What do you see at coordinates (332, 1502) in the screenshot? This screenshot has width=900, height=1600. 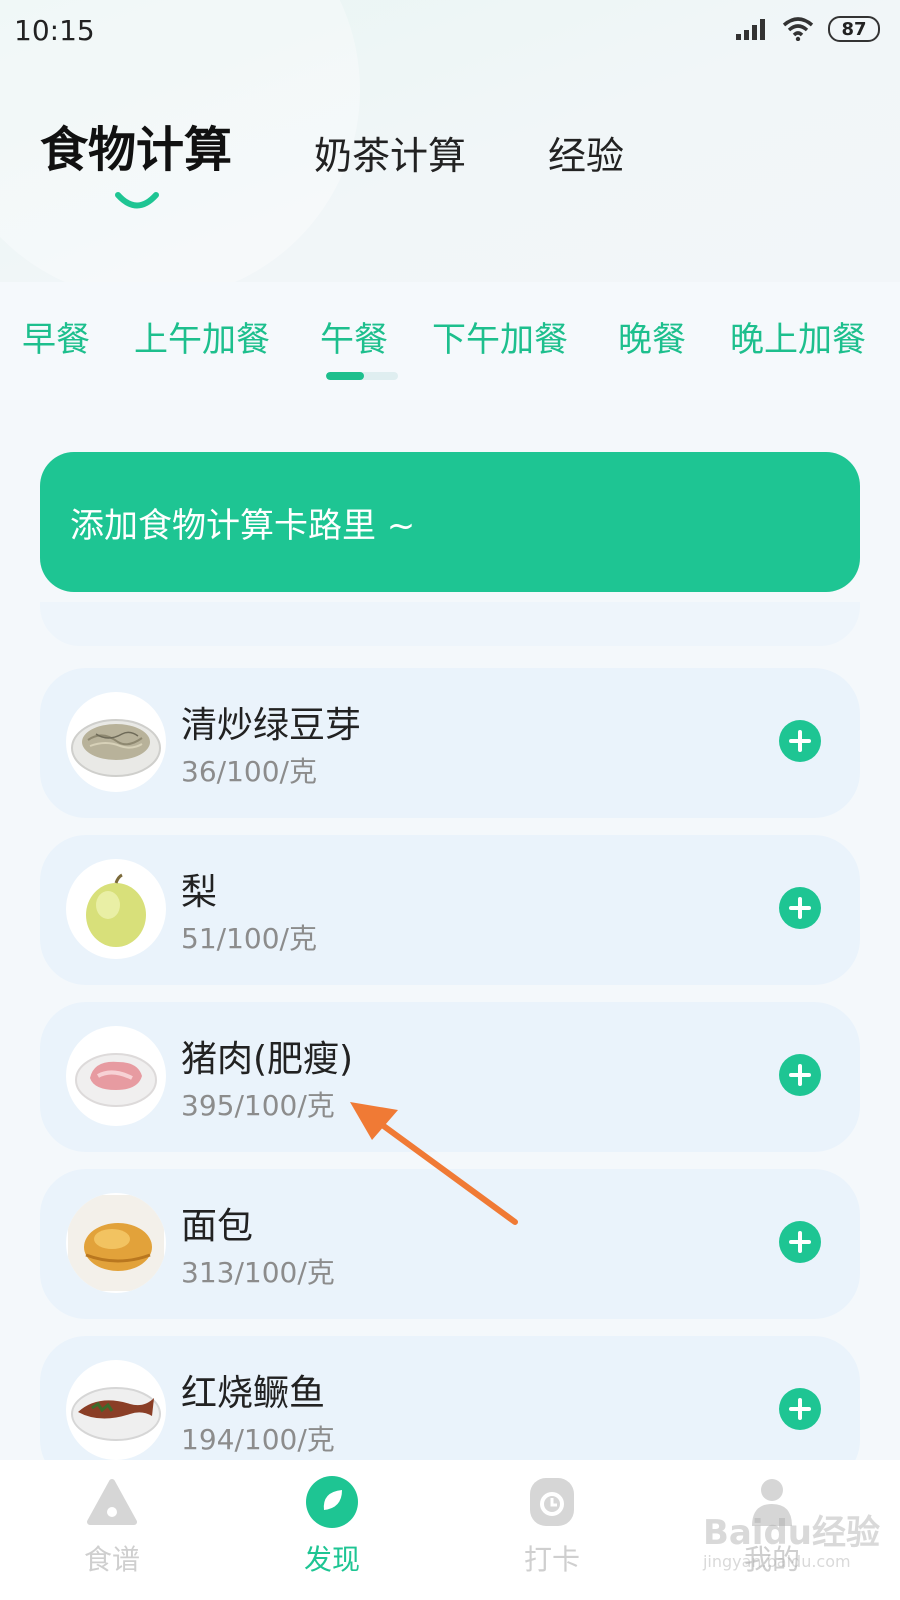 I see `discover-icon` at bounding box center [332, 1502].